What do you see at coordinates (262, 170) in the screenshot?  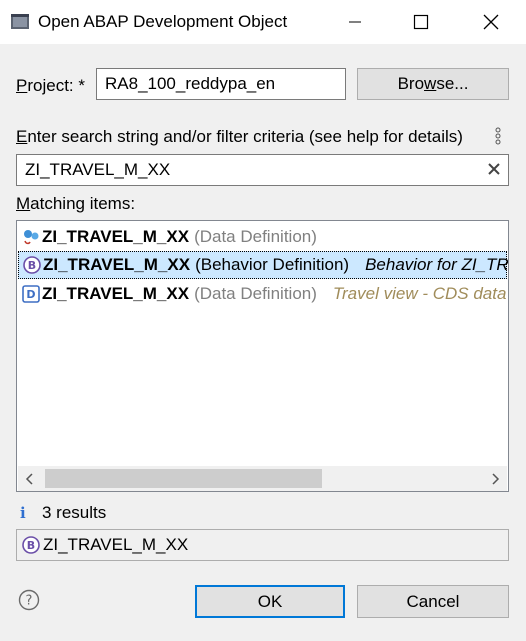 I see `search-input: ZI_TRAVEL_M_XX` at bounding box center [262, 170].